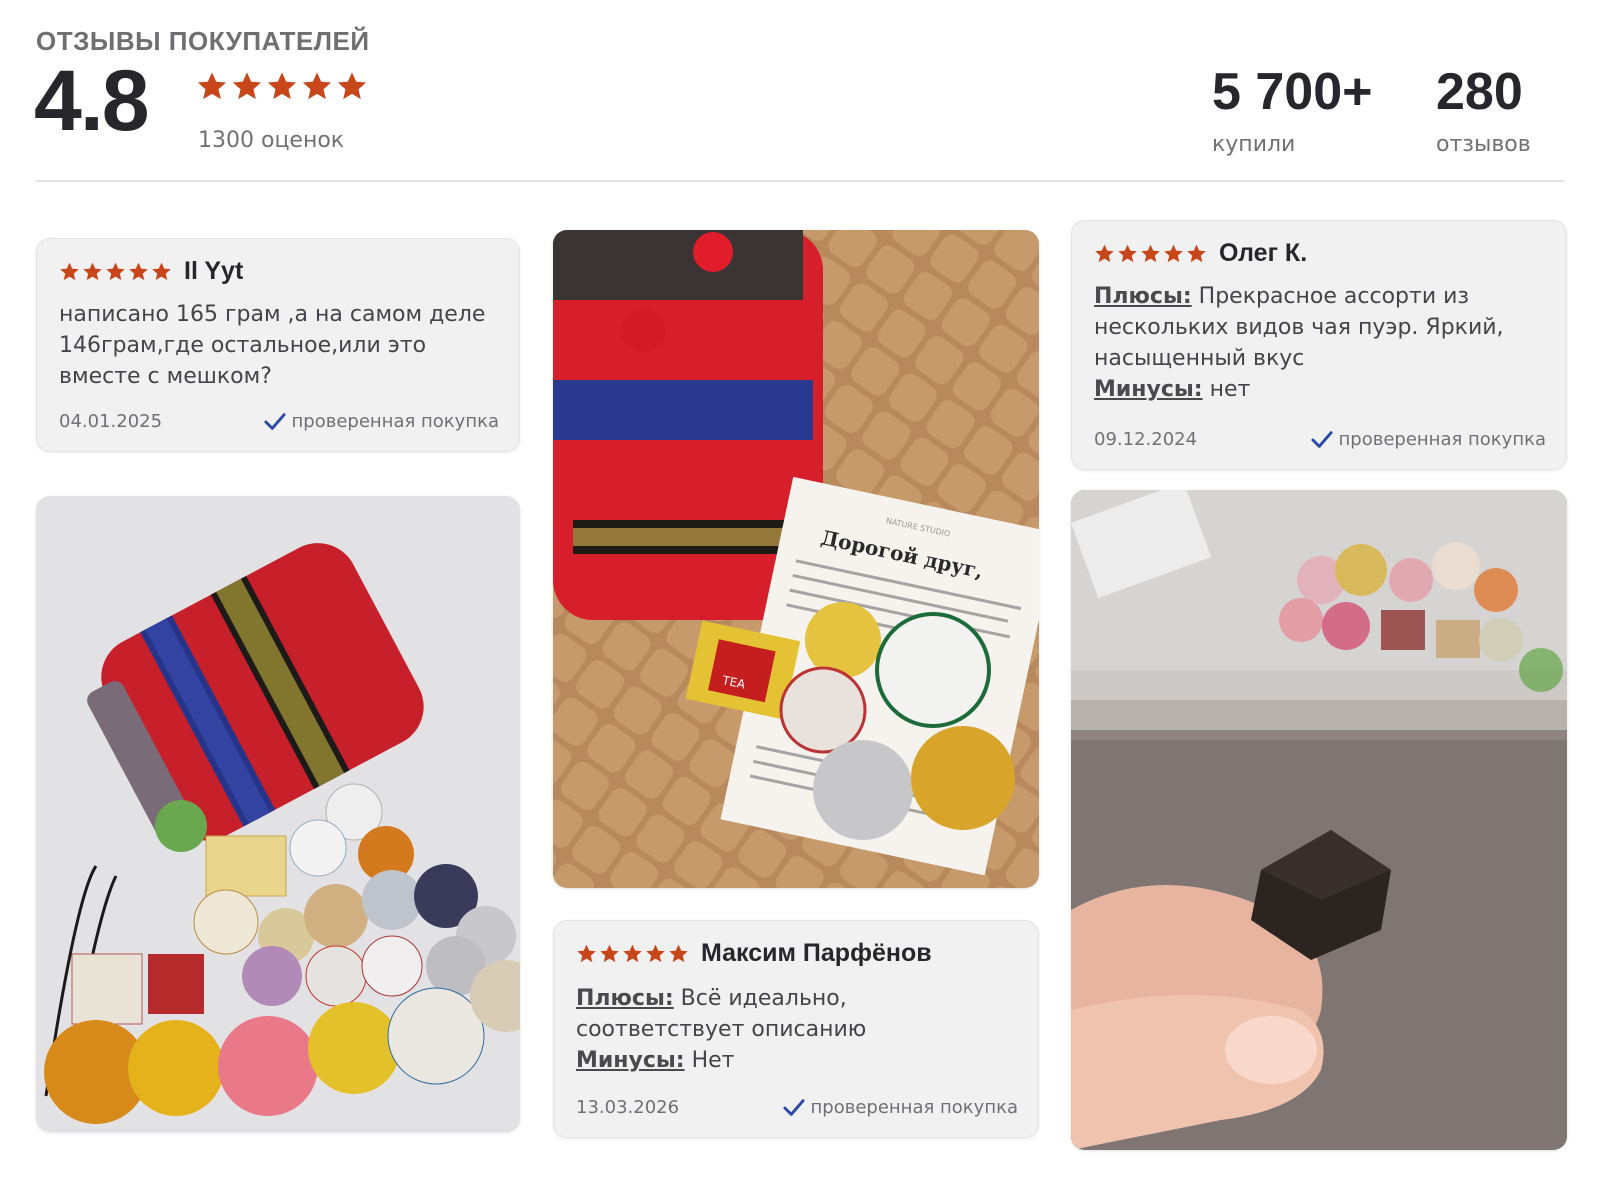 The height and width of the screenshot is (1200, 1600). I want to click on review-author: Олег К., so click(1263, 253).